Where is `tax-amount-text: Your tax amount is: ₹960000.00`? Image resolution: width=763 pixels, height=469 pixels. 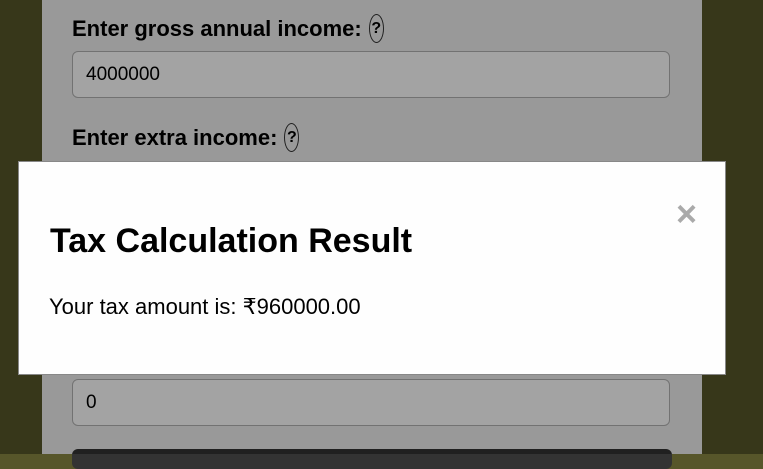
tax-amount-text: Your tax amount is: ₹960000.00 is located at coordinates (205, 306).